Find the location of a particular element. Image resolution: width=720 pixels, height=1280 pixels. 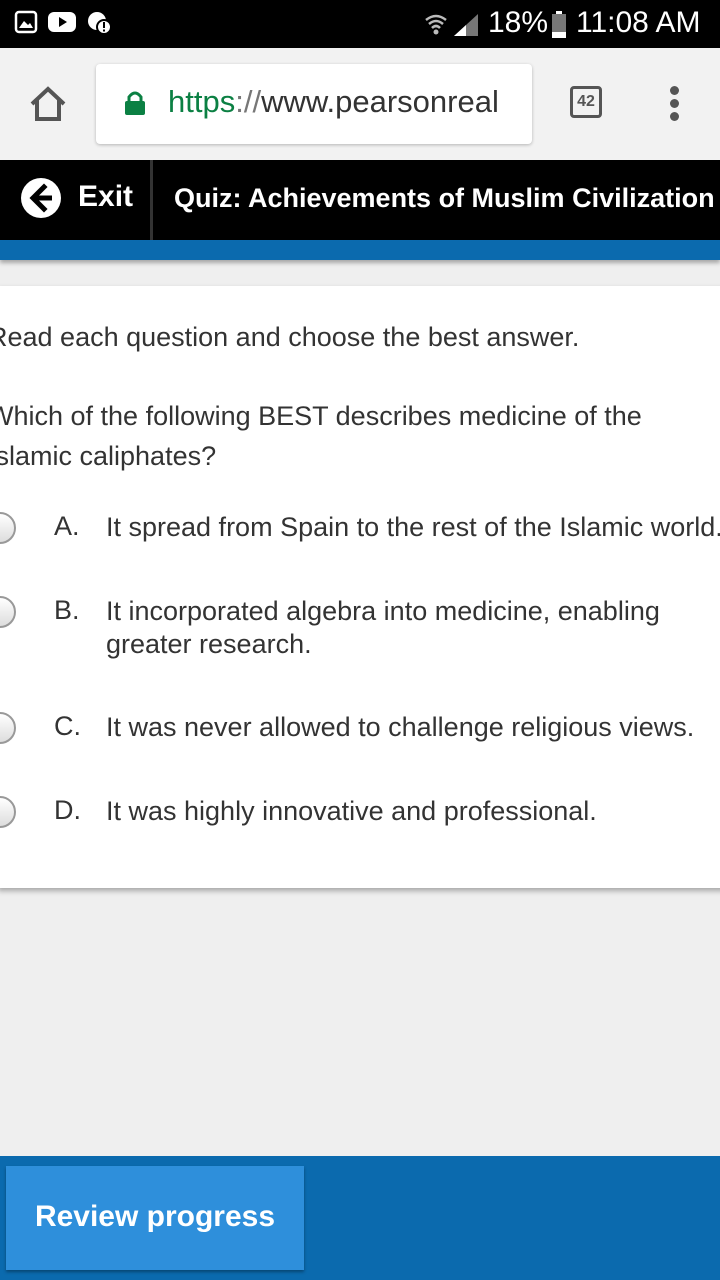

footer-bar: Review progress is located at coordinates (360, 1218).